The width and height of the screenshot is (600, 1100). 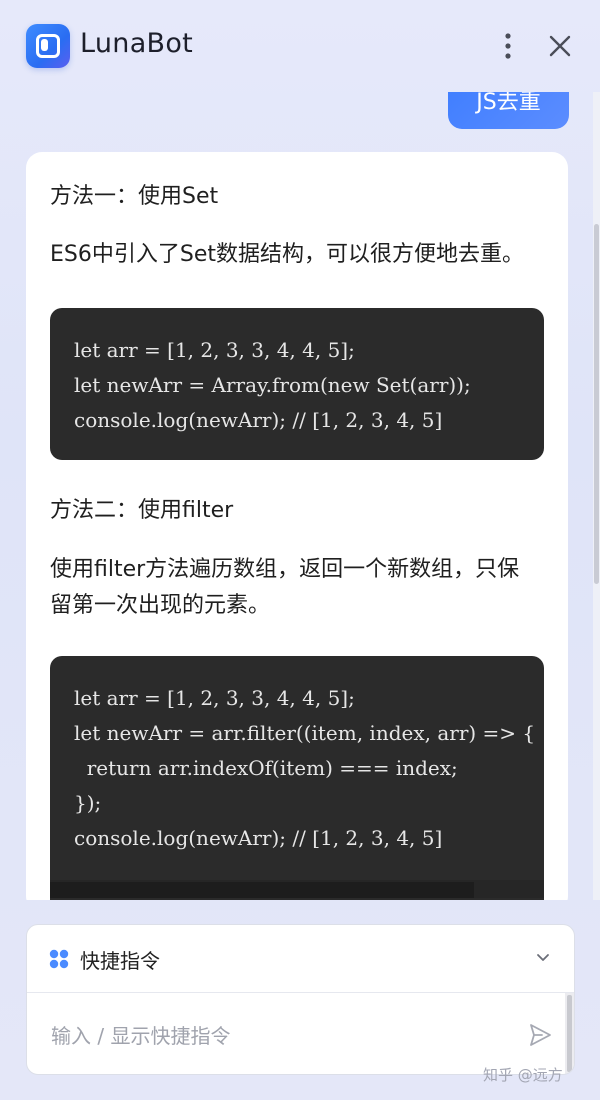 What do you see at coordinates (540, 1035) in the screenshot?
I see `send-icon` at bounding box center [540, 1035].